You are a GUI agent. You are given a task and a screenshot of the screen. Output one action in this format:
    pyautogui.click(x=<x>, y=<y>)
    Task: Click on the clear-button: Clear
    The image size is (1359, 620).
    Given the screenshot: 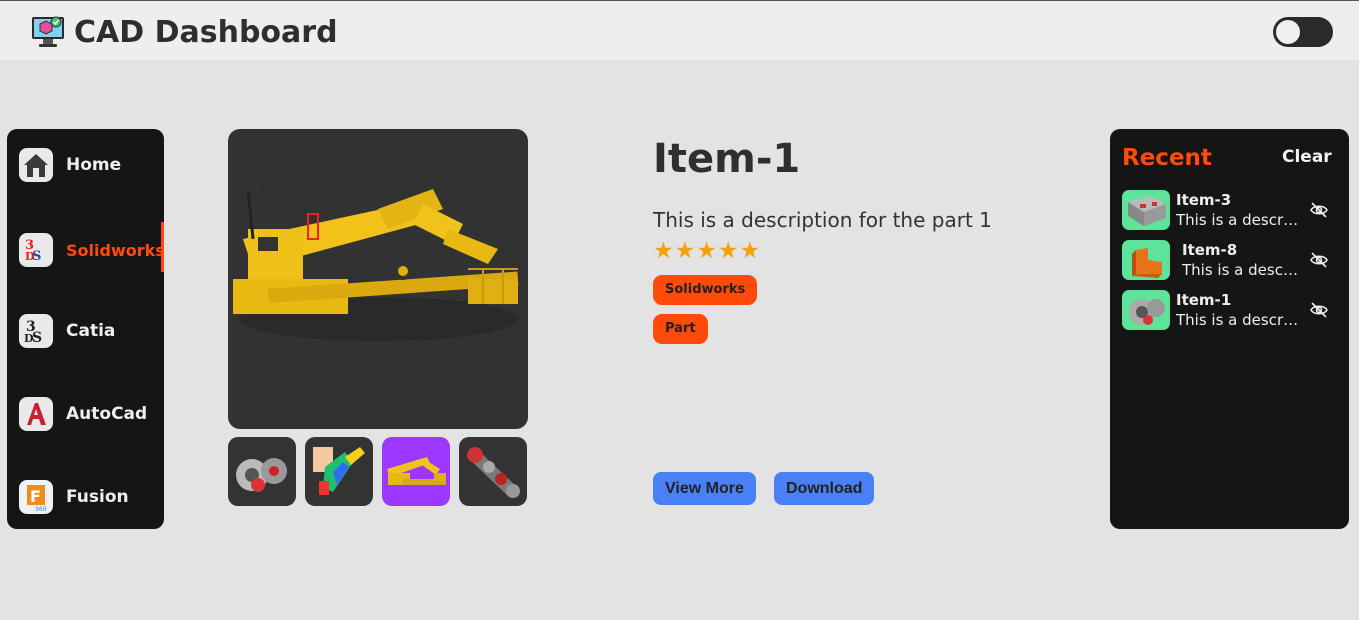 What is the action you would take?
    pyautogui.click(x=1307, y=157)
    